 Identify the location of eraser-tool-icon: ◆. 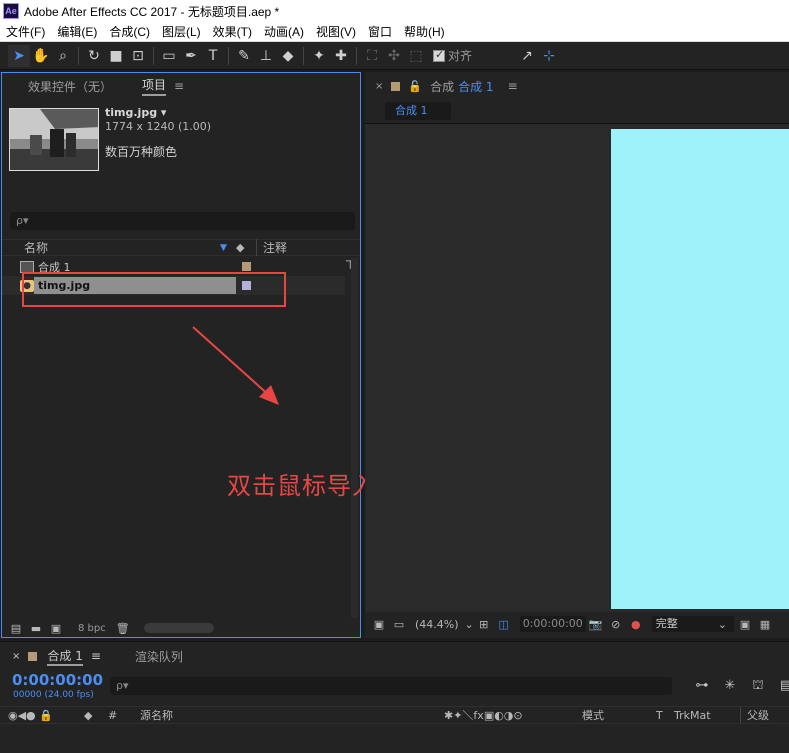
(288, 56).